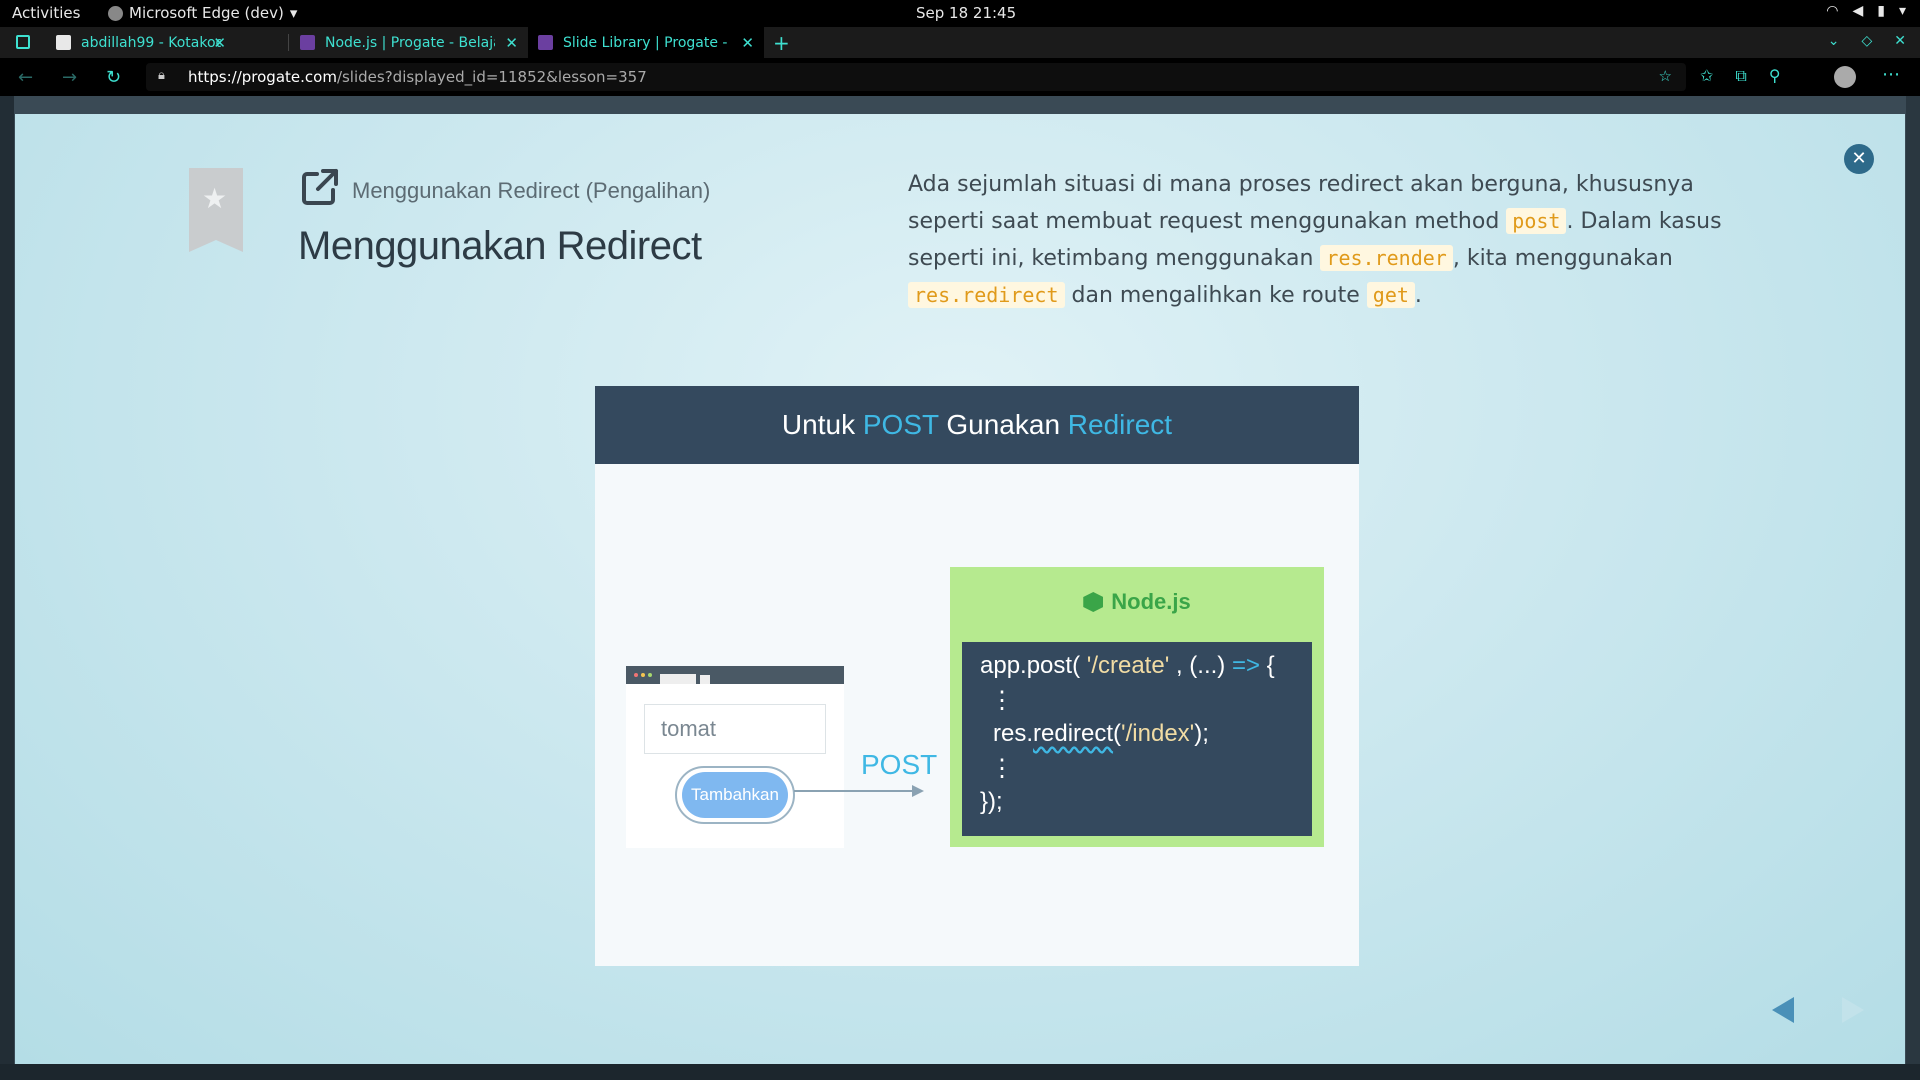 The width and height of the screenshot is (1920, 1080). I want to click on add-favorite-icon: ☆, so click(1665, 76).